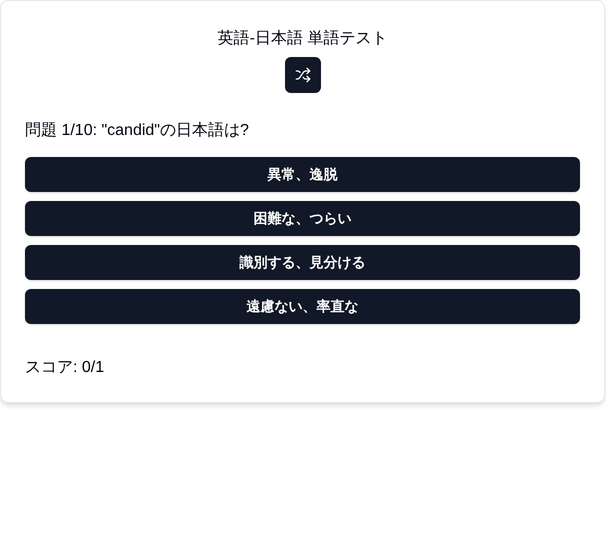  I want to click on answer-button: 識別する、見分ける, so click(302, 262).